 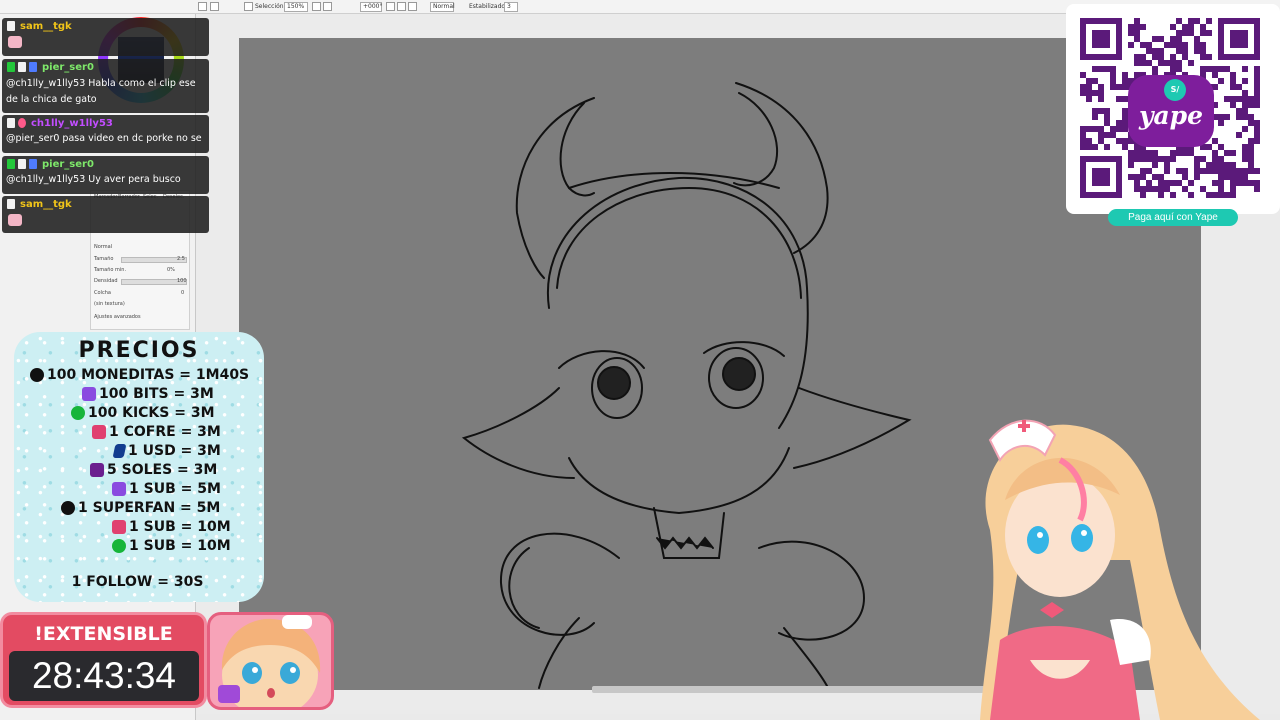 I want to click on follow-price: 1 FOLLOW = 30S, so click(x=137, y=582).